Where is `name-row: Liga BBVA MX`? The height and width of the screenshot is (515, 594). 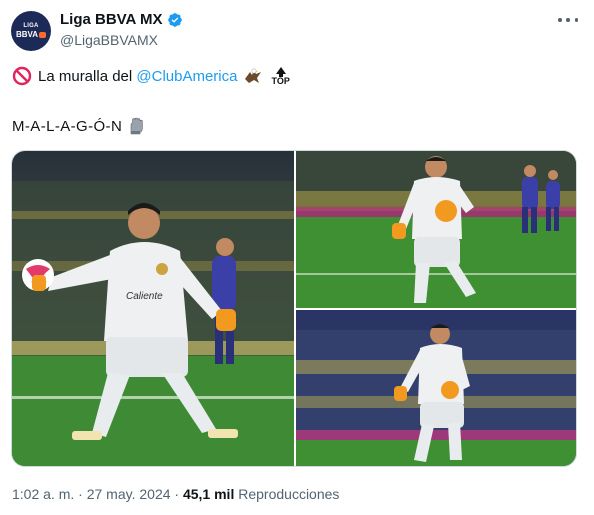 name-row: Liga BBVA MX is located at coordinates (121, 19).